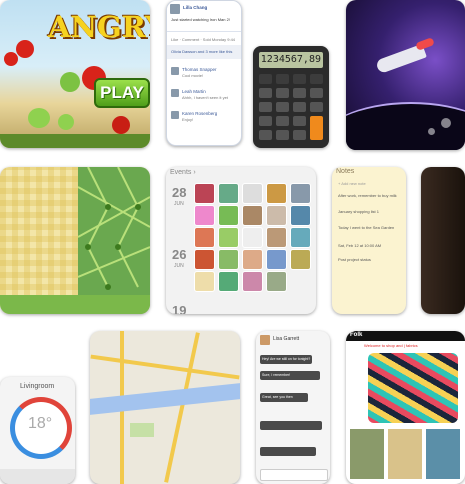  What do you see at coordinates (203, 39) in the screenshot?
I see `post-actions: Like · Comment · Sold Monday 9:44` at bounding box center [203, 39].